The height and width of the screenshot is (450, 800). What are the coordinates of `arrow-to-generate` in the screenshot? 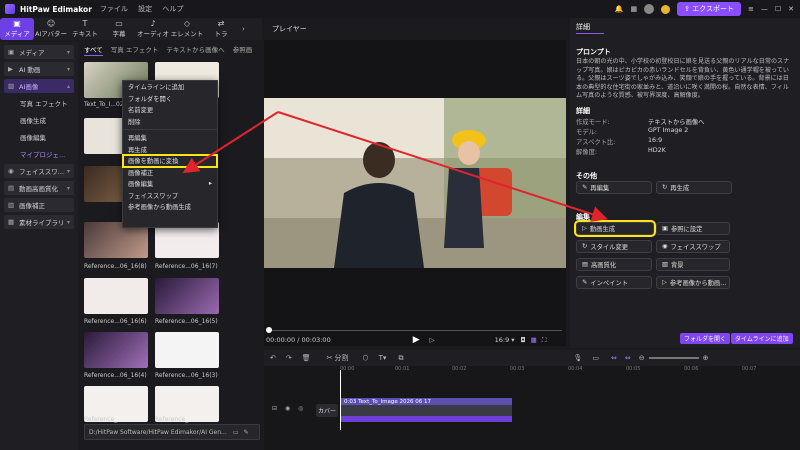 It's located at (442, 166).